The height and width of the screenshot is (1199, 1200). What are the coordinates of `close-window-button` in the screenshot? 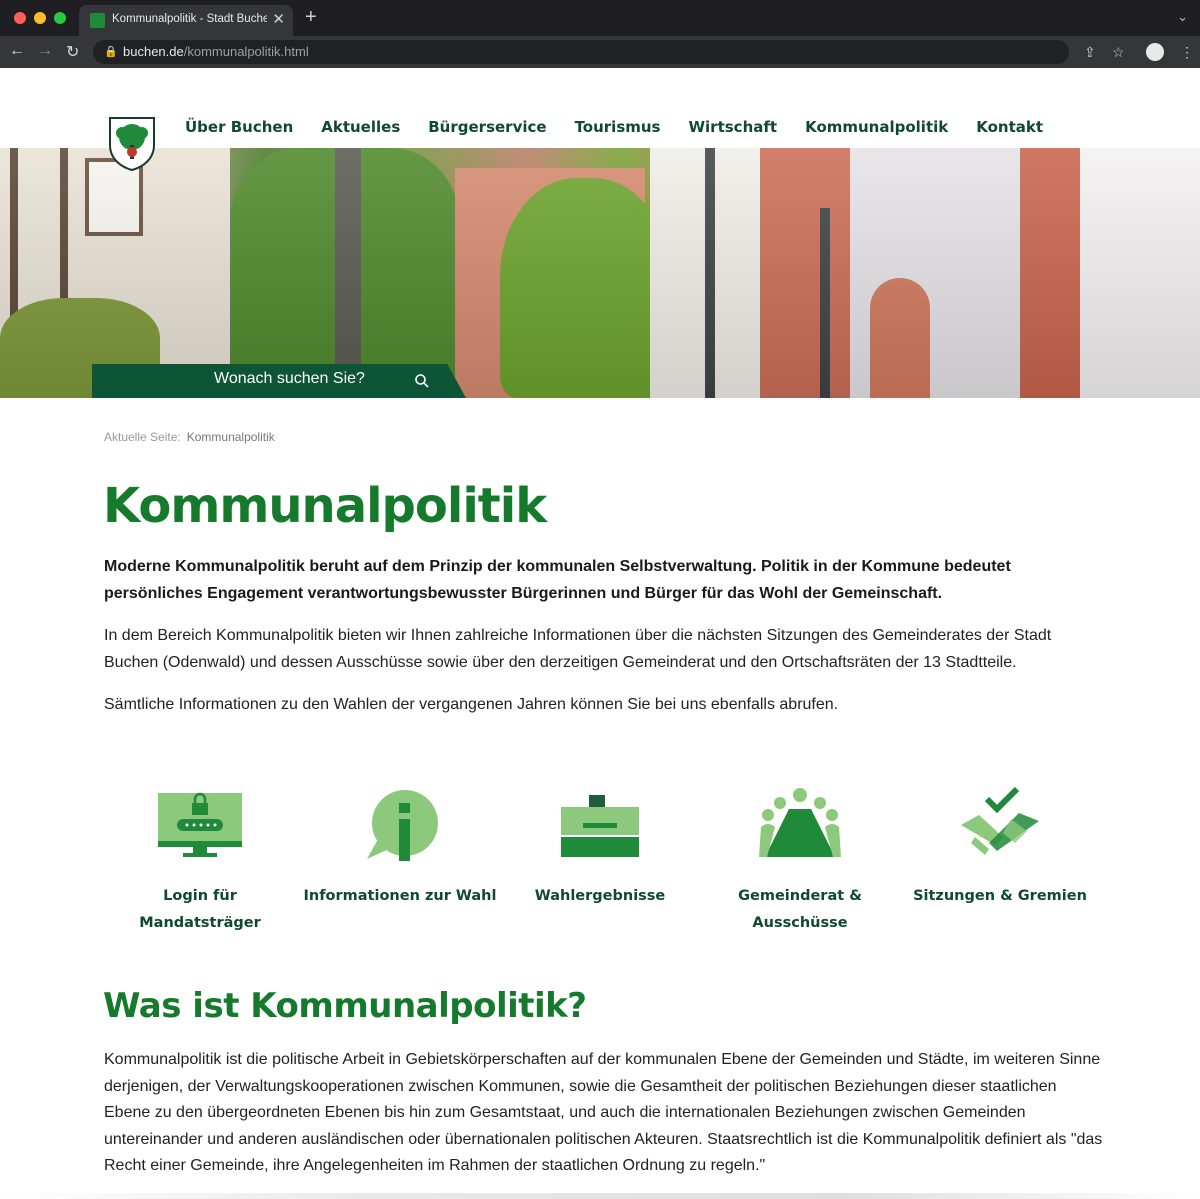 It's located at (20, 18).